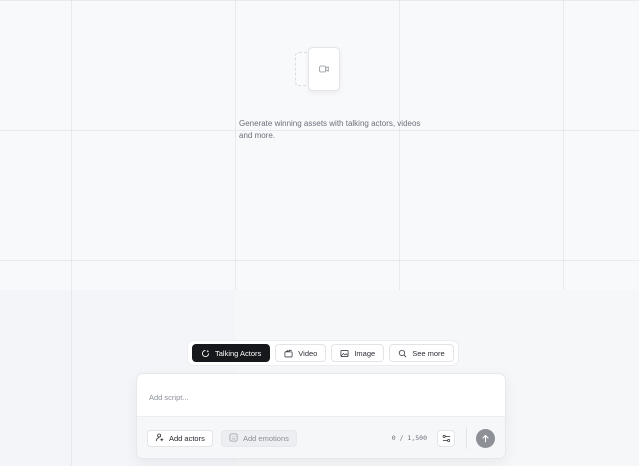 The width and height of the screenshot is (639, 466). I want to click on send-button, so click(485, 438).